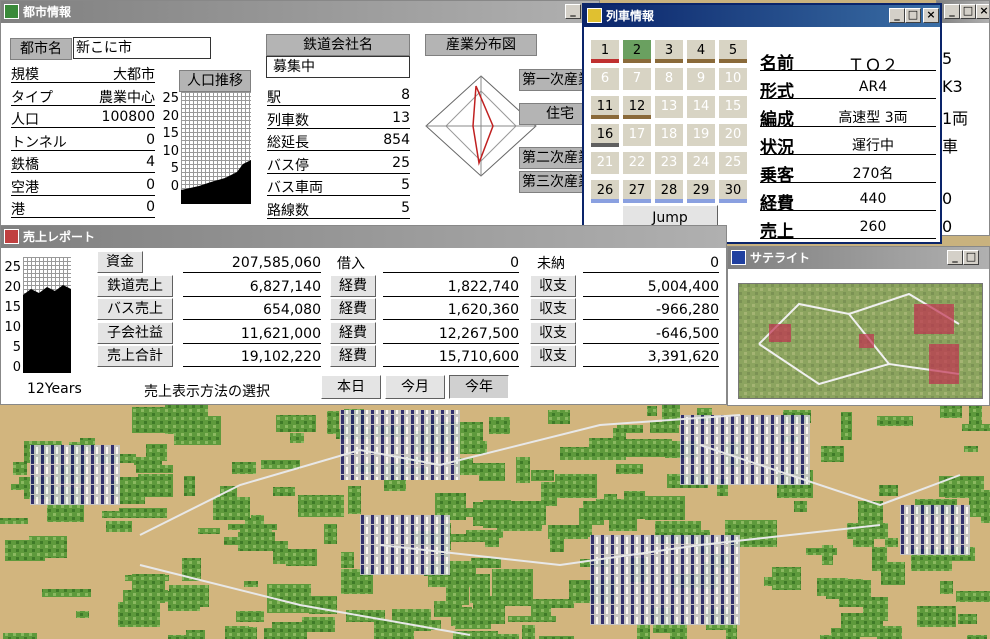 This screenshot has width=990, height=639. I want to click on train-slot-number: 19, so click(701, 134).